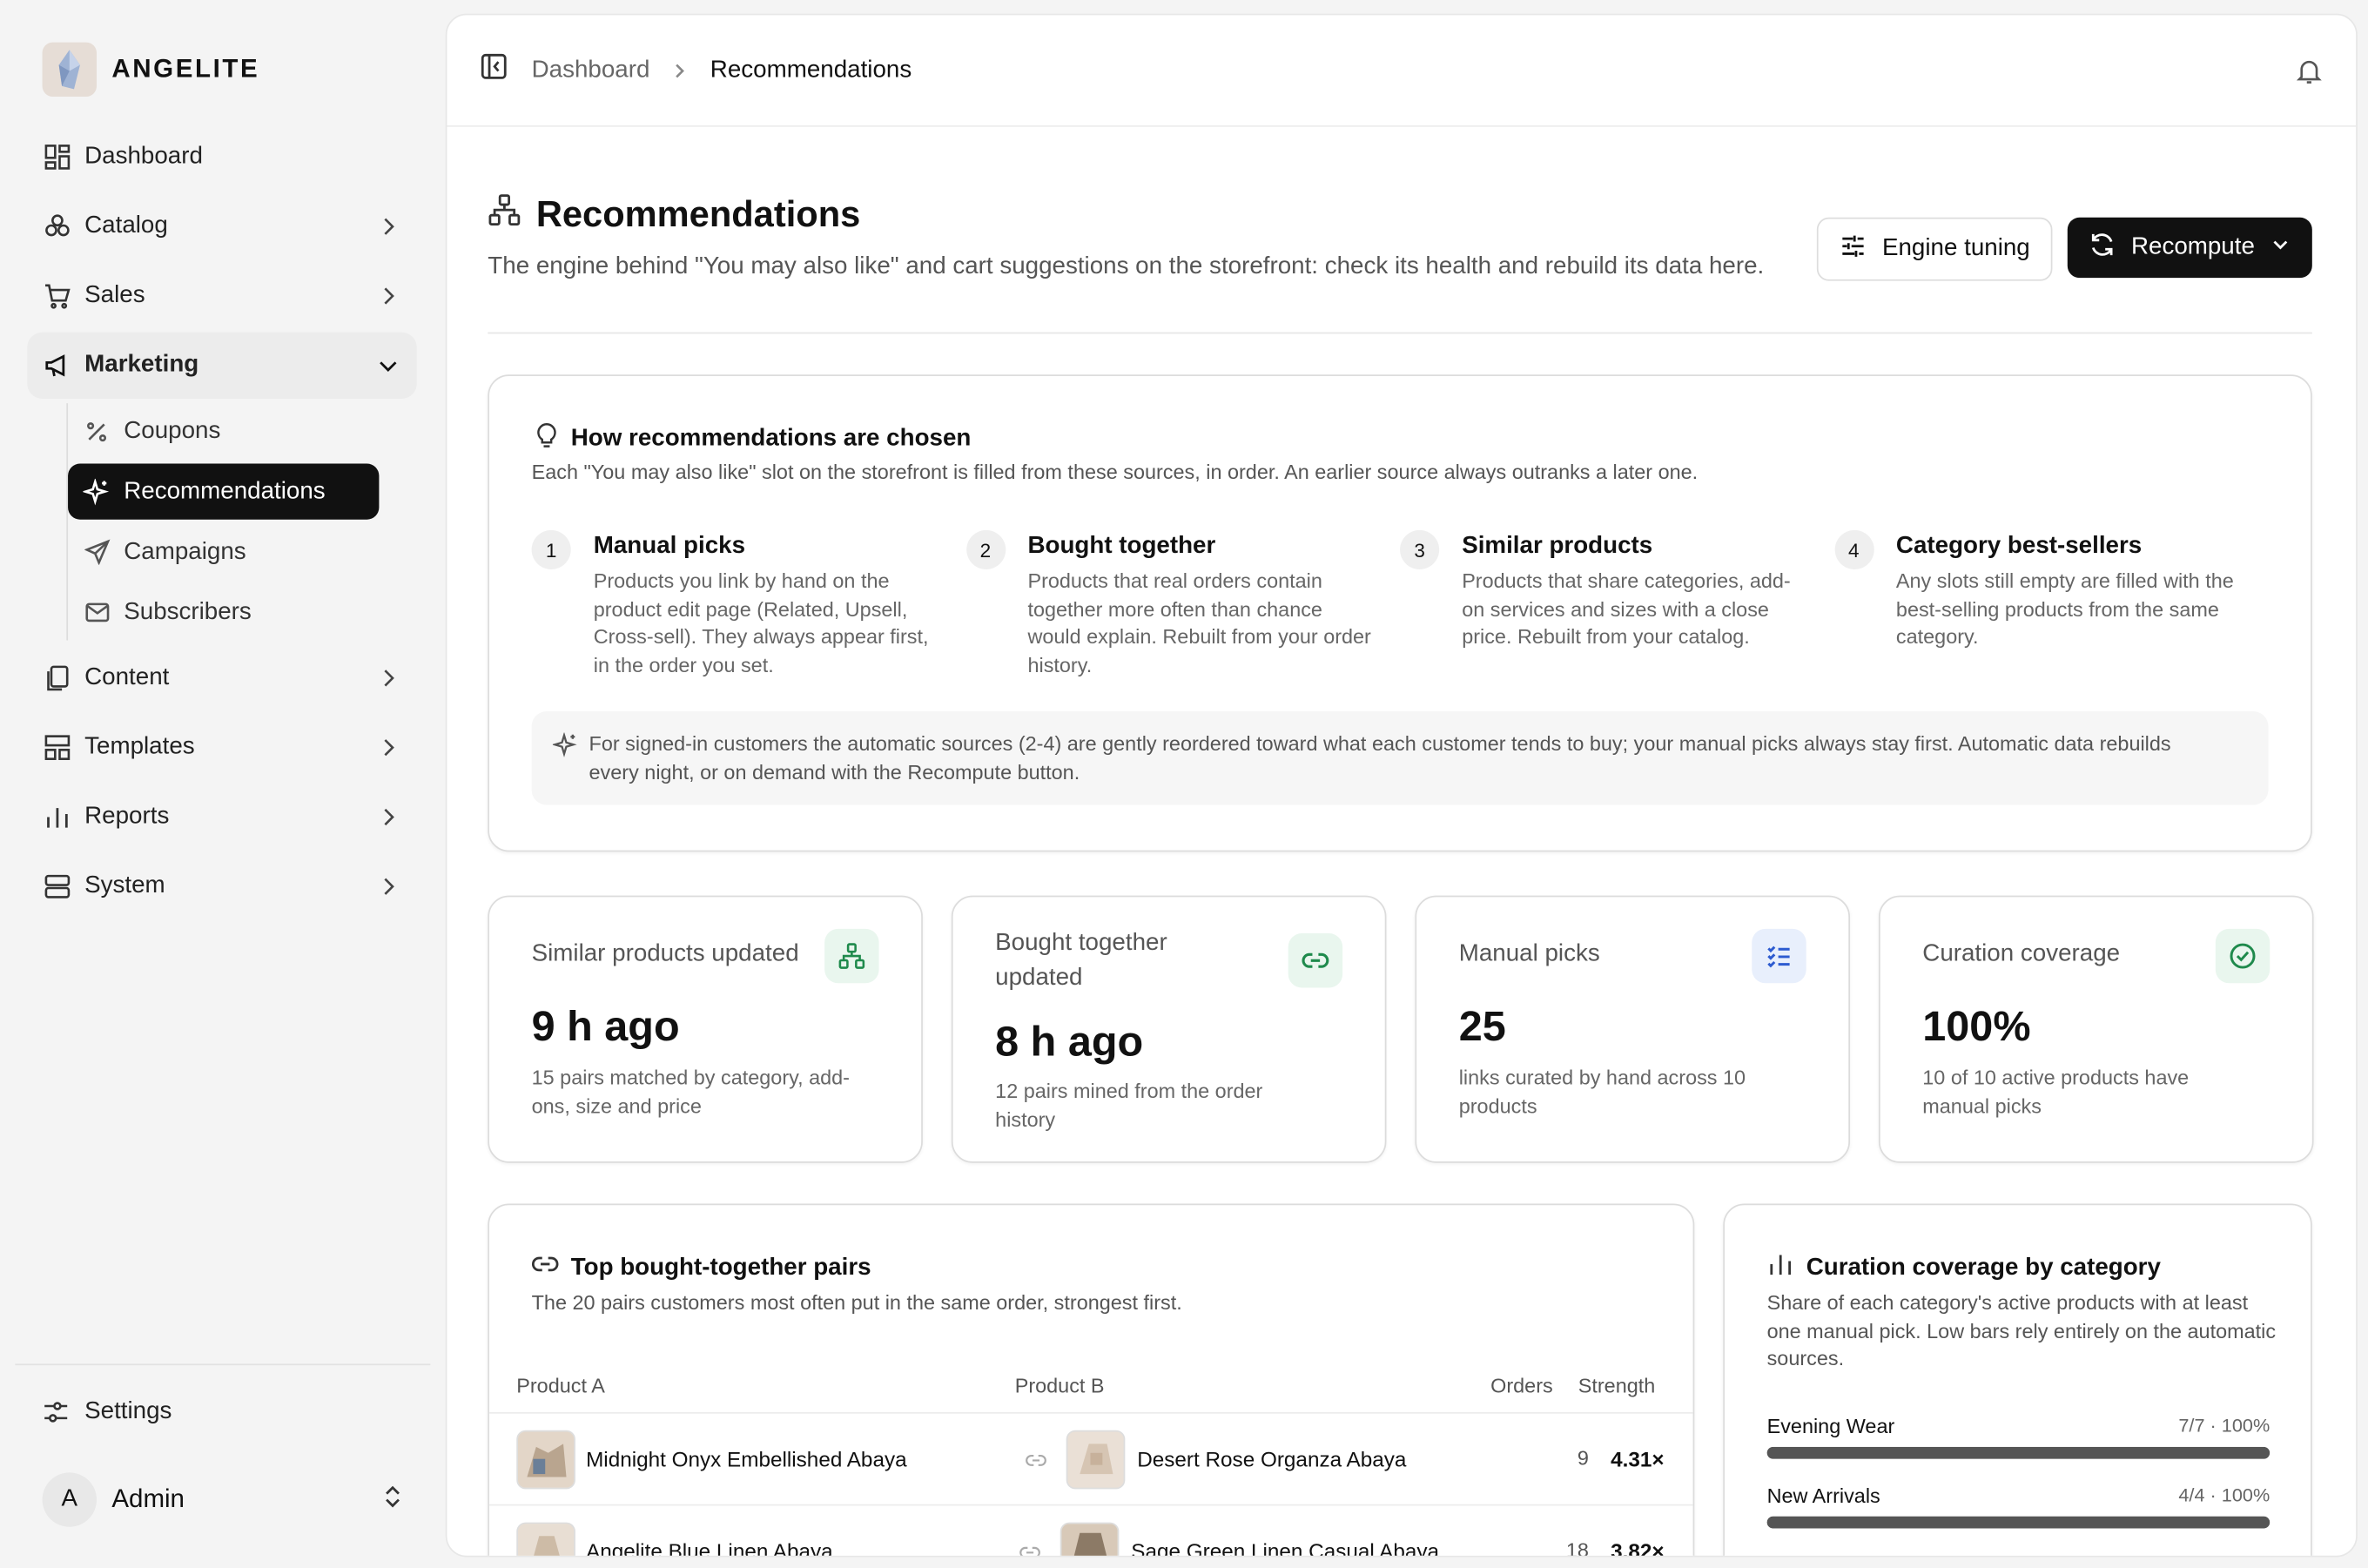 The width and height of the screenshot is (2368, 1568). What do you see at coordinates (746, 1459) in the screenshot?
I see `product-a-name: Midnight Onyx Embellished Abaya` at bounding box center [746, 1459].